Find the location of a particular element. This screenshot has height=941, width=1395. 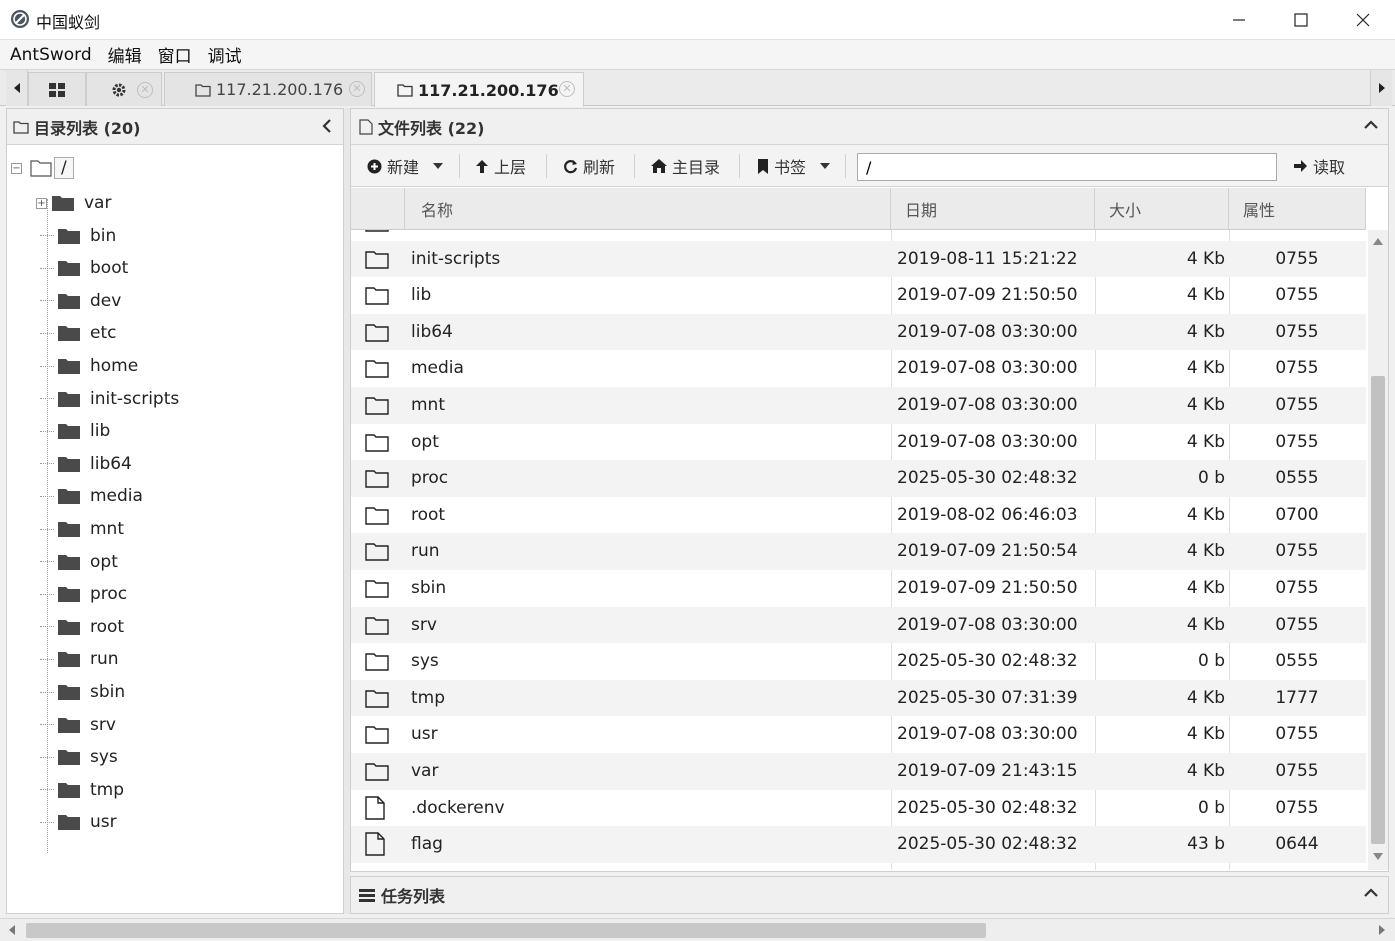

menu-debug: 调试 is located at coordinates (225, 54).